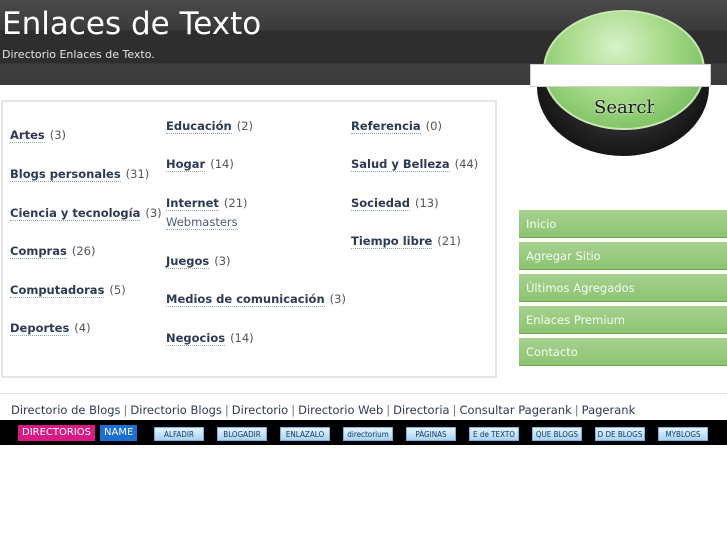 The image size is (727, 545). I want to click on category-count: (26), so click(83, 251).